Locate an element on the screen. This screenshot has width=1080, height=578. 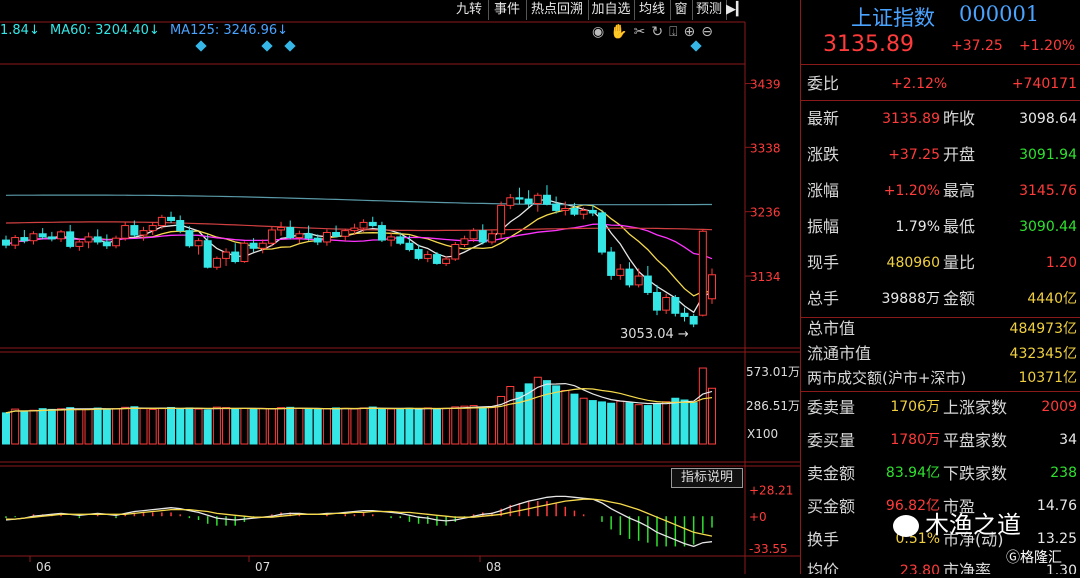
cut-icon: ✂ is located at coordinates (643, 32).